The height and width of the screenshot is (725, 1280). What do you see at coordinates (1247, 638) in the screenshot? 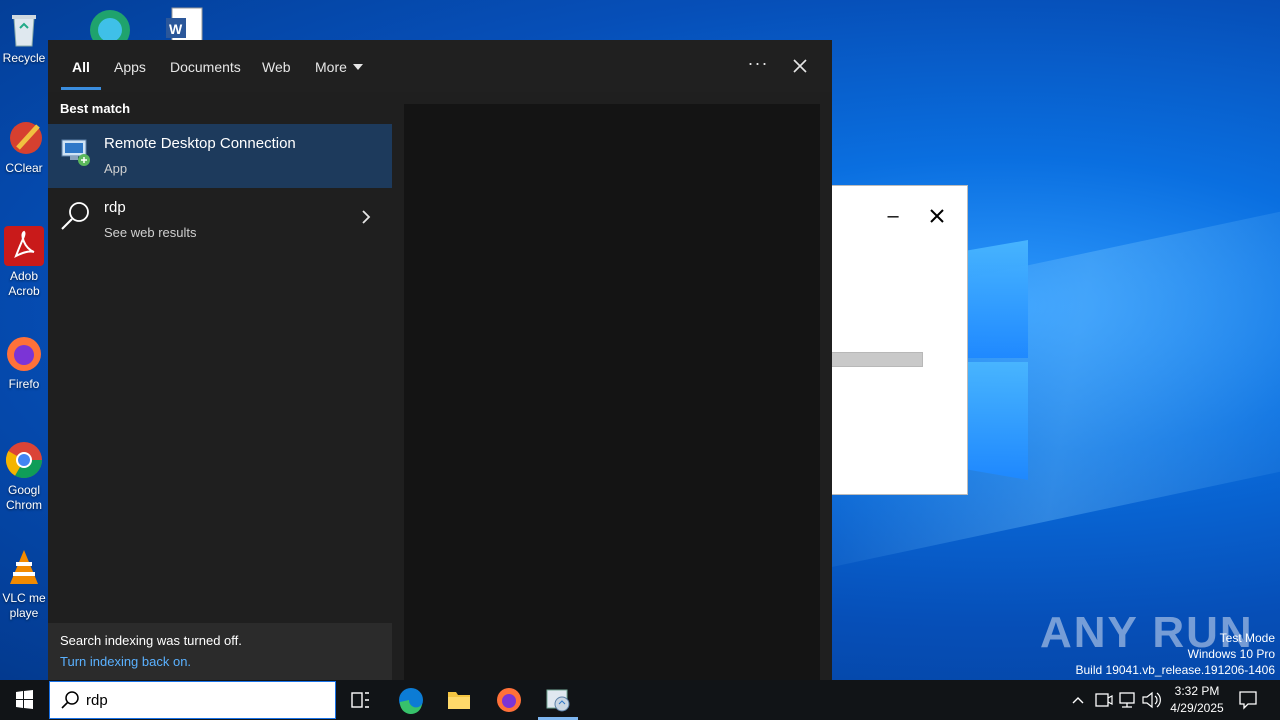
I see `test-mode-label: Test Mode` at bounding box center [1247, 638].